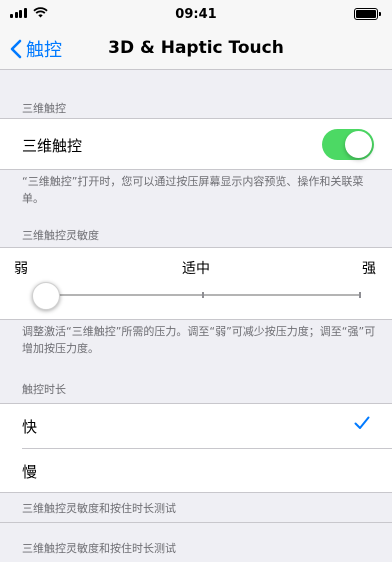  I want to click on slider-label-medium: 适中, so click(196, 269).